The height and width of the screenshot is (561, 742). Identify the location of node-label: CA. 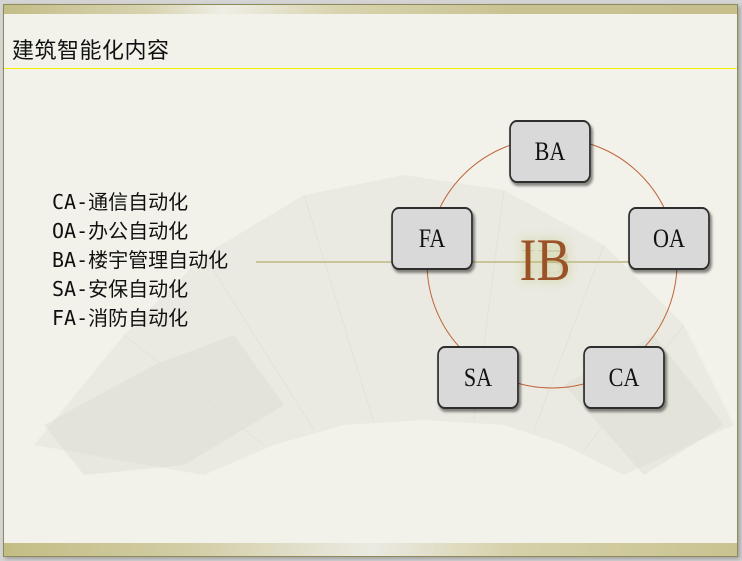
(624, 377).